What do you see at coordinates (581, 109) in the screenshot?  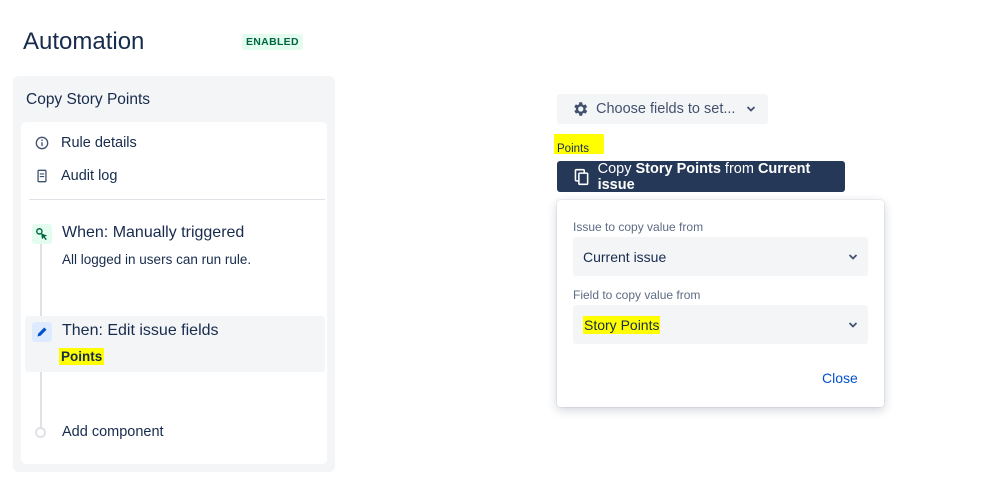 I see `gear-icon` at bounding box center [581, 109].